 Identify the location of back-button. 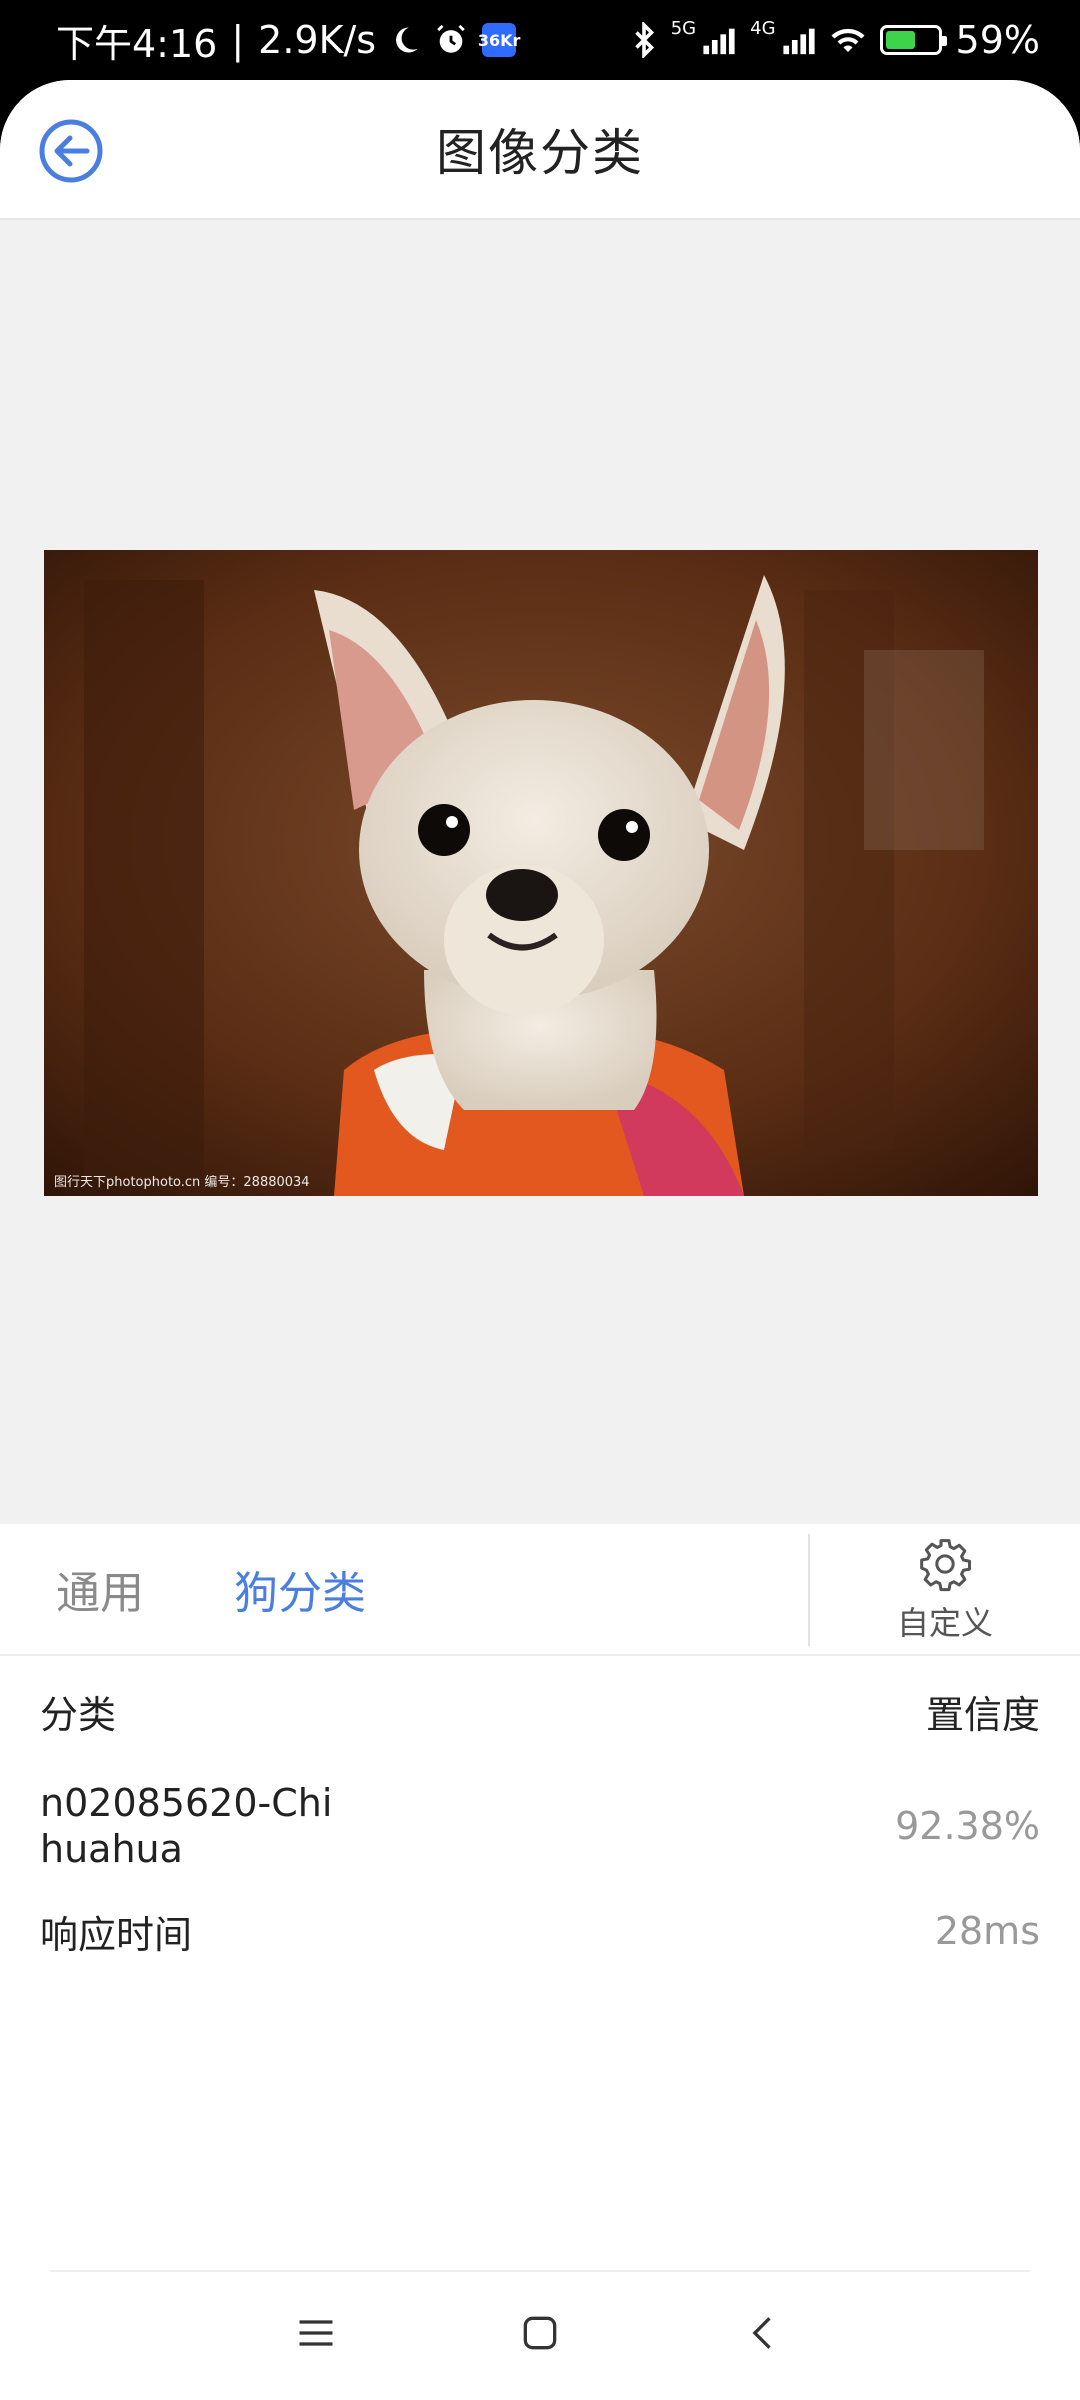
(71, 151).